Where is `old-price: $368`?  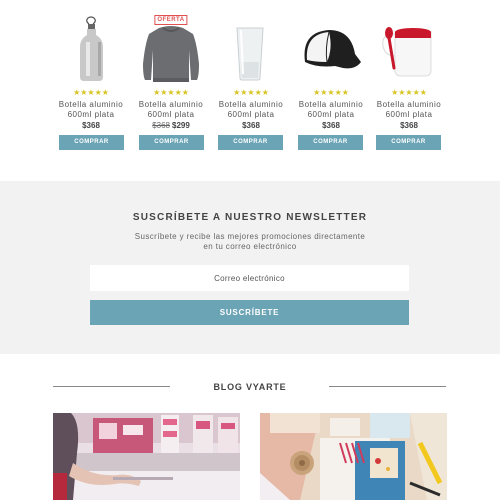
old-price: $368 is located at coordinates (161, 125).